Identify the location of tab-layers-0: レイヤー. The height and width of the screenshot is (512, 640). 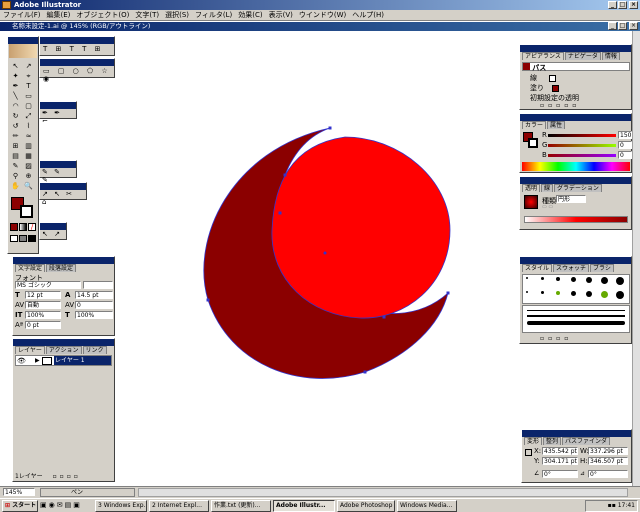
(30, 350).